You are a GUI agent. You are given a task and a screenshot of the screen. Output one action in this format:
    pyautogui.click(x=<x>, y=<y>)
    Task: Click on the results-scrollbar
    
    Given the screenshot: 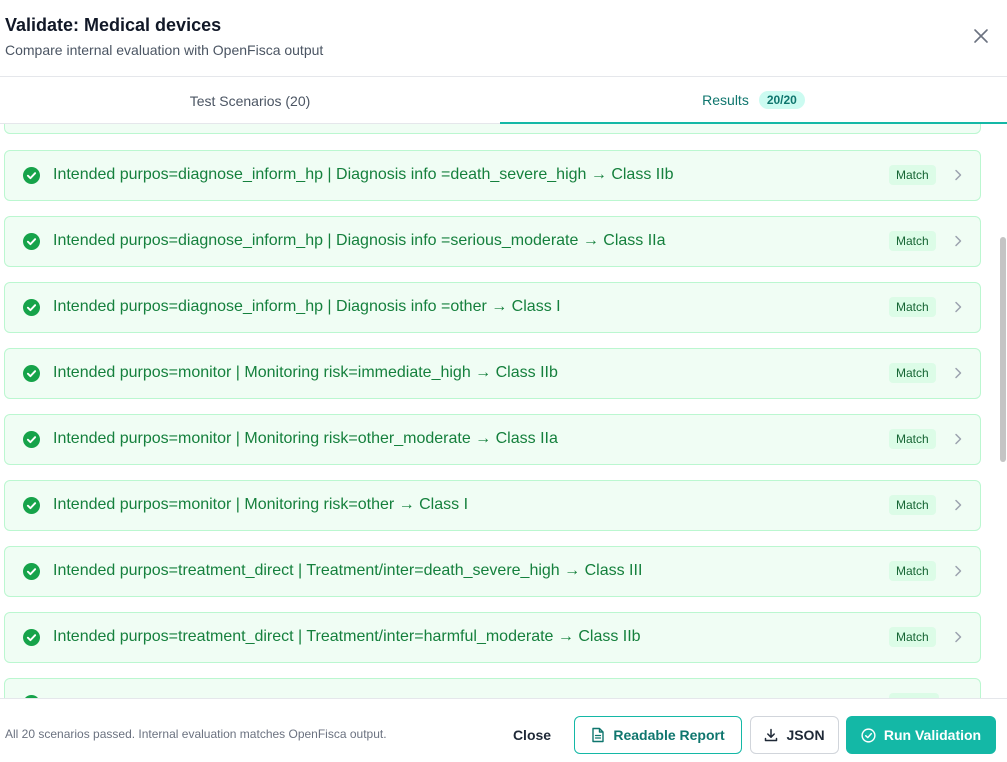 What is the action you would take?
    pyautogui.click(x=1003, y=411)
    